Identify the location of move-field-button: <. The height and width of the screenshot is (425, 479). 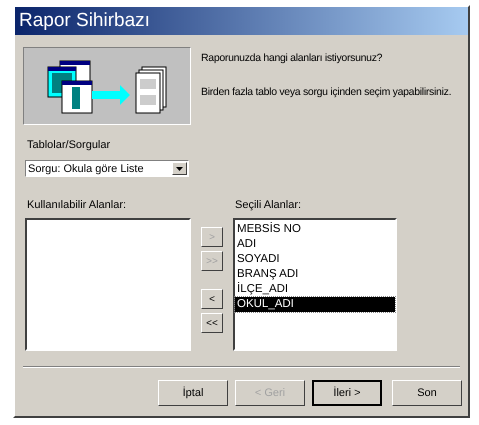
(212, 299).